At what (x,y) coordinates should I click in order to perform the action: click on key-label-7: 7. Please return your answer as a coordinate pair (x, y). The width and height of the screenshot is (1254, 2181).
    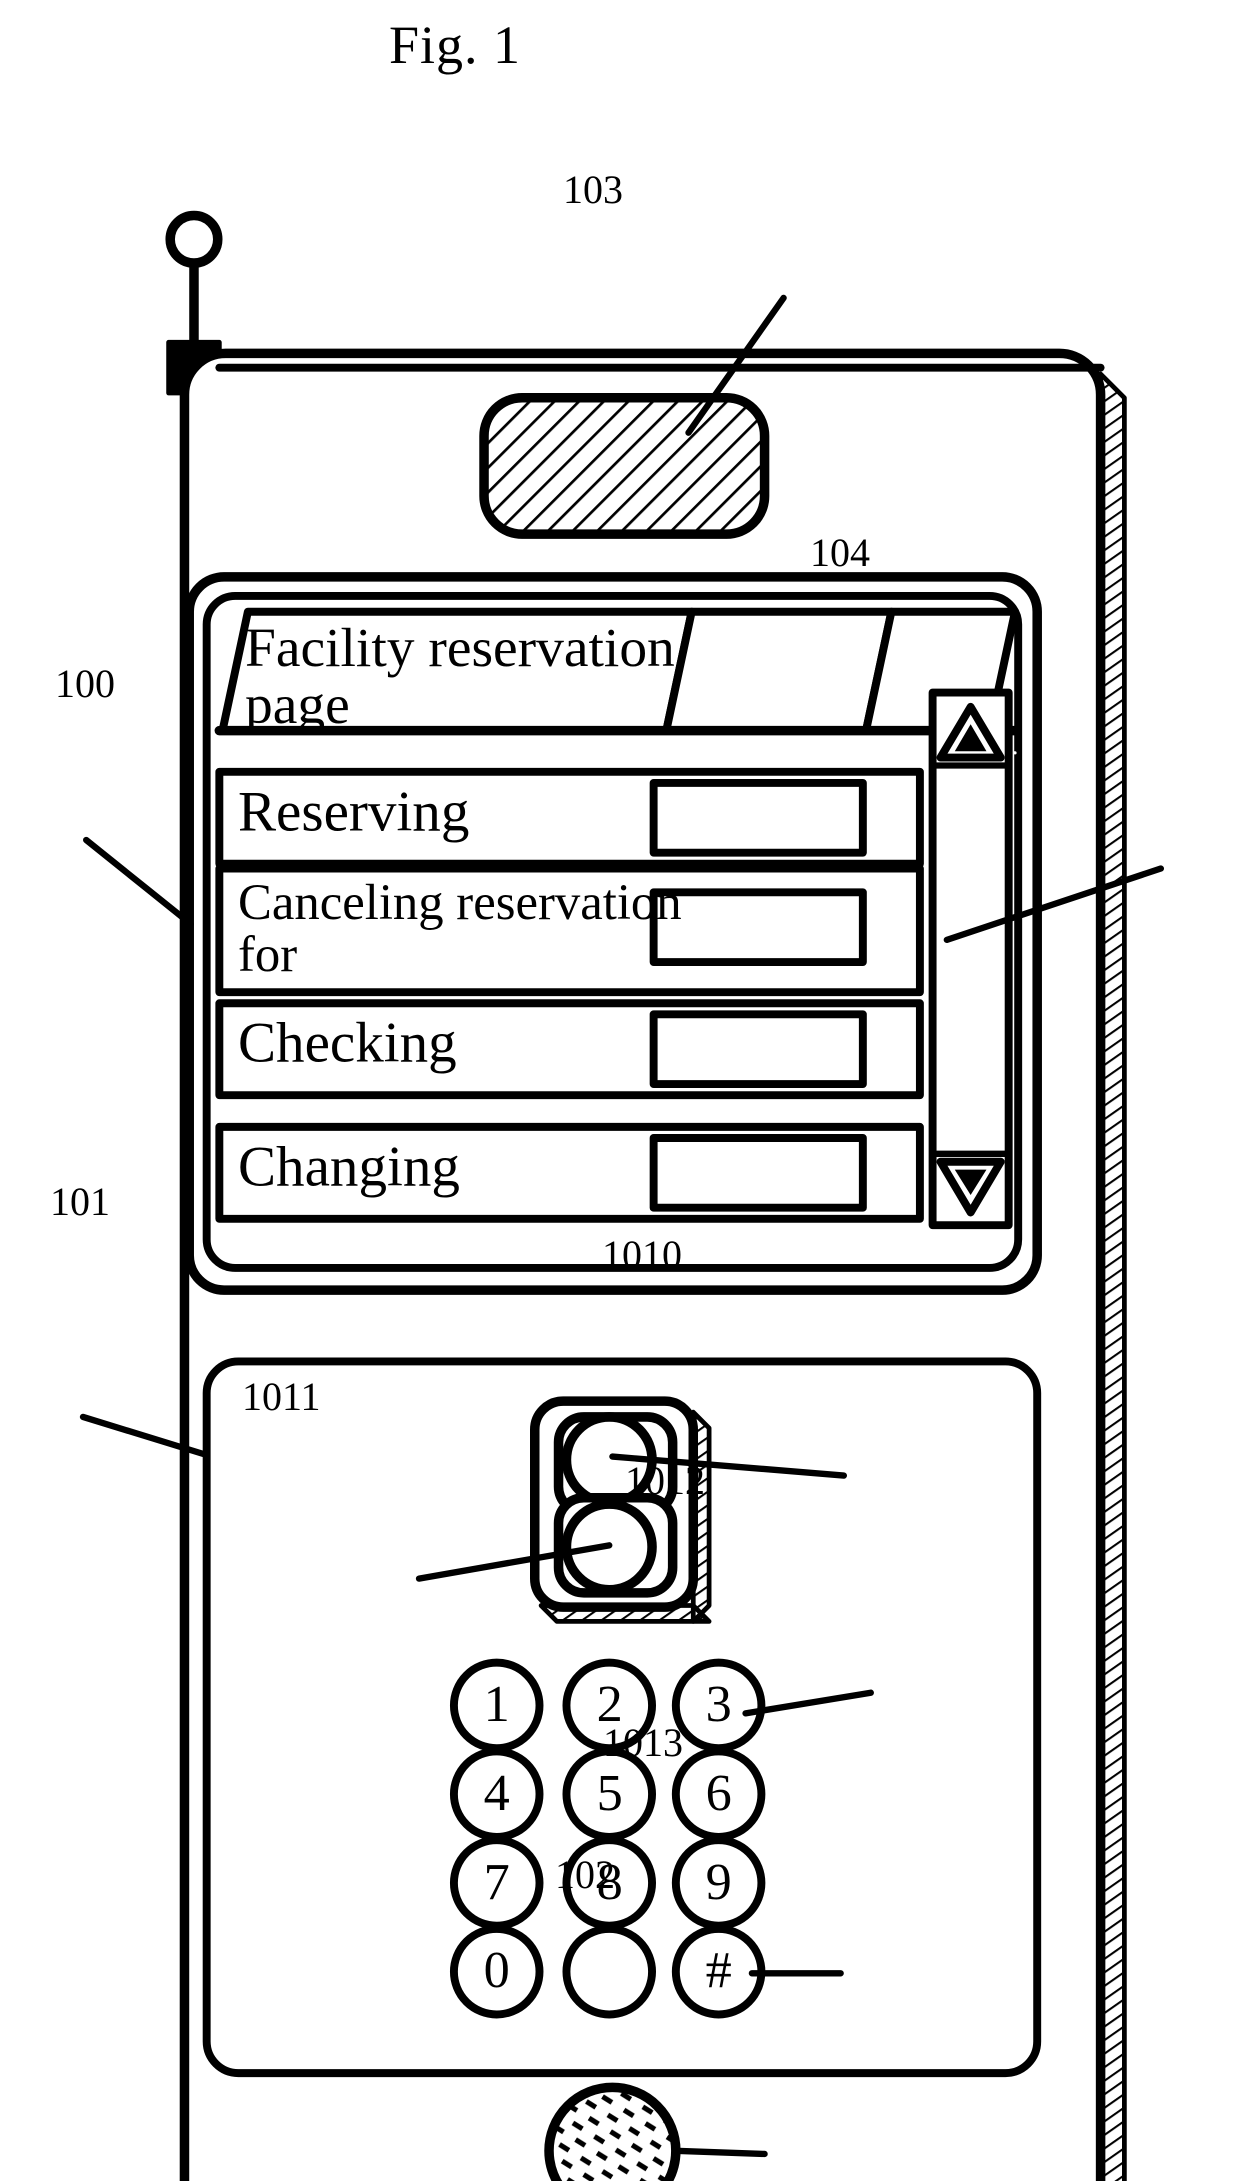
    Looking at the image, I should click on (496, 1883).